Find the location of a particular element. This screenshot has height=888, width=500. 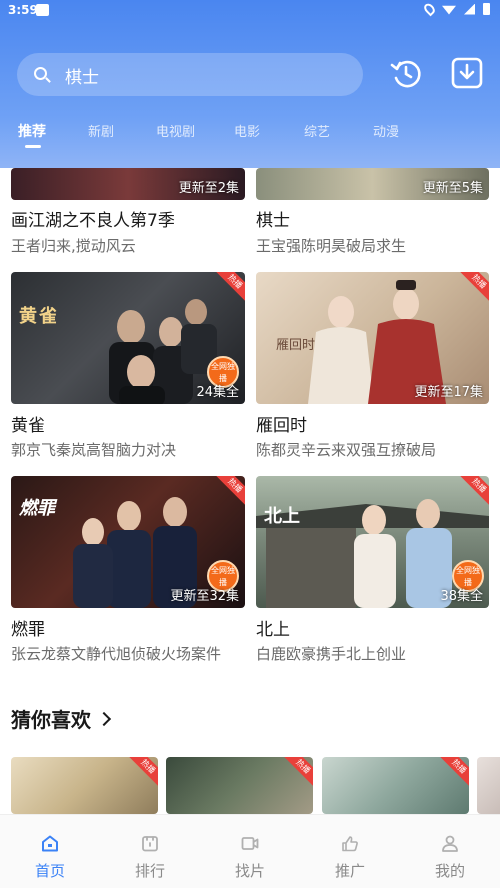

video-subtitle: 张云龙蔡文静代旭侦破火场案件 is located at coordinates (116, 654).